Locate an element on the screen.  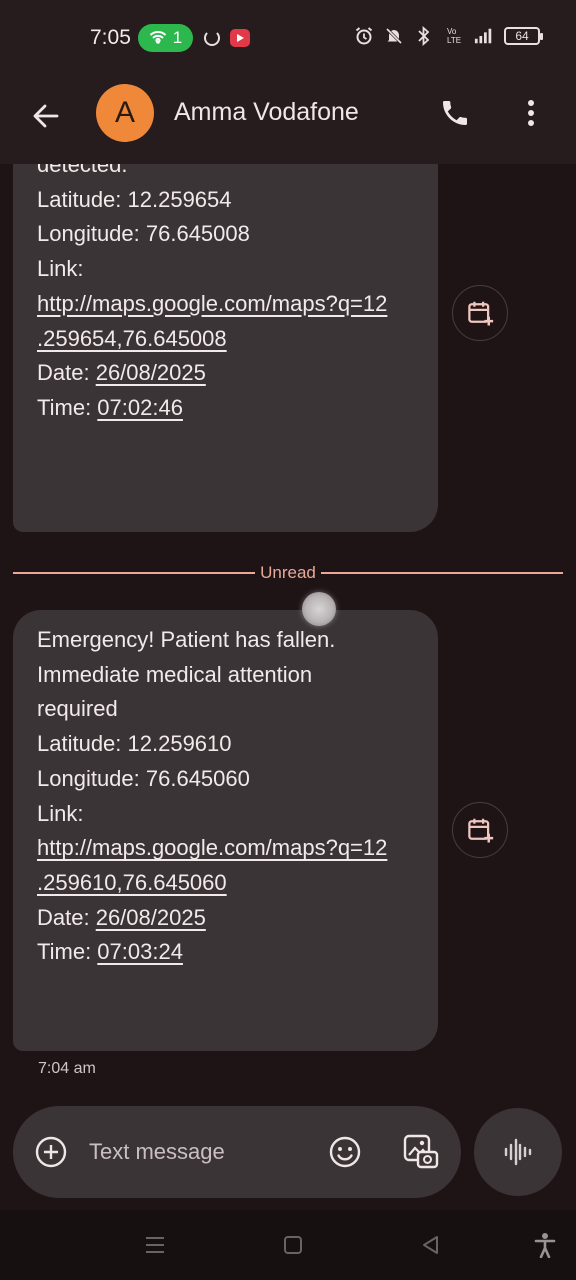
add-attachment-button is located at coordinates (51, 1152).